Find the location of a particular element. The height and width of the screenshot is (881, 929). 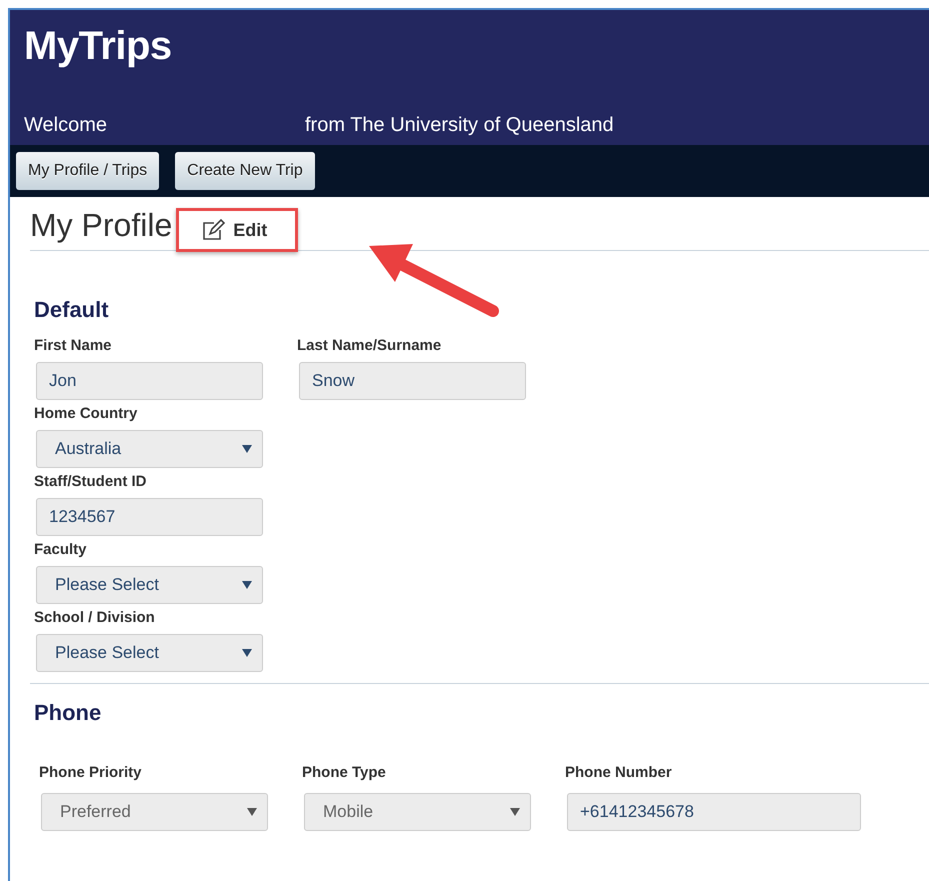

page-title: My Profile is located at coordinates (101, 225).